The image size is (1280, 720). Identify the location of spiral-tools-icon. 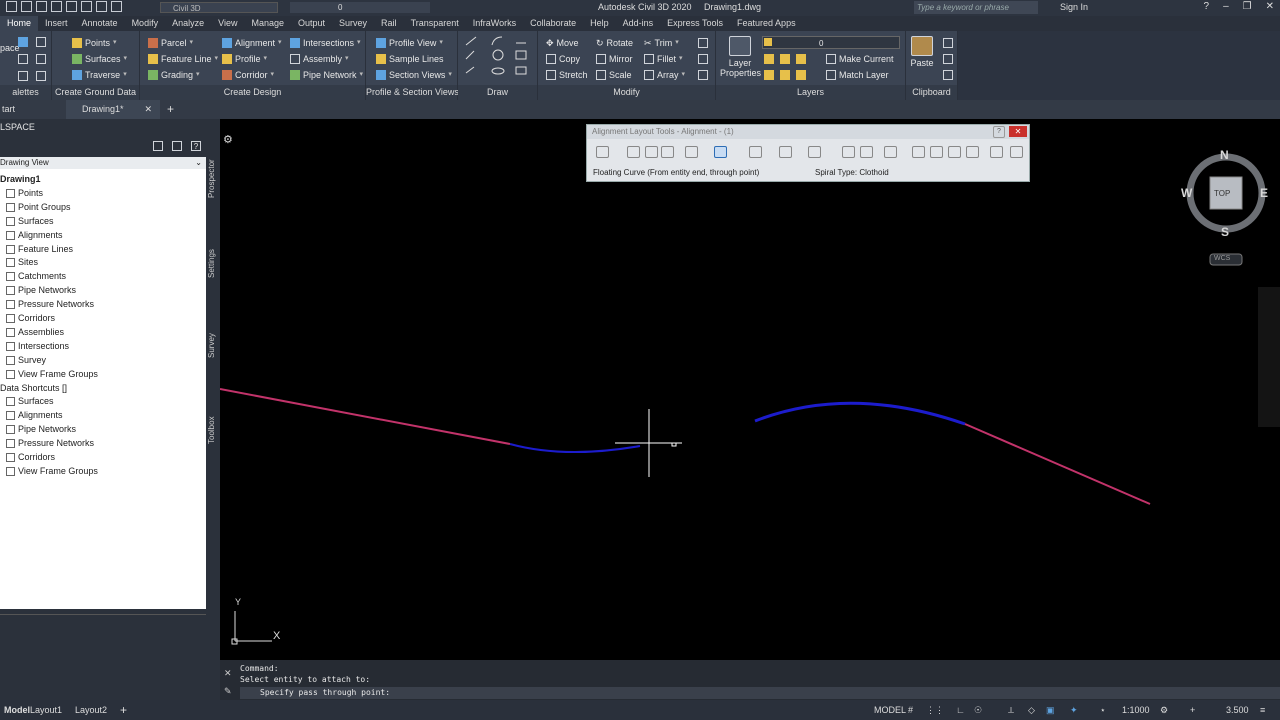
(755, 152).